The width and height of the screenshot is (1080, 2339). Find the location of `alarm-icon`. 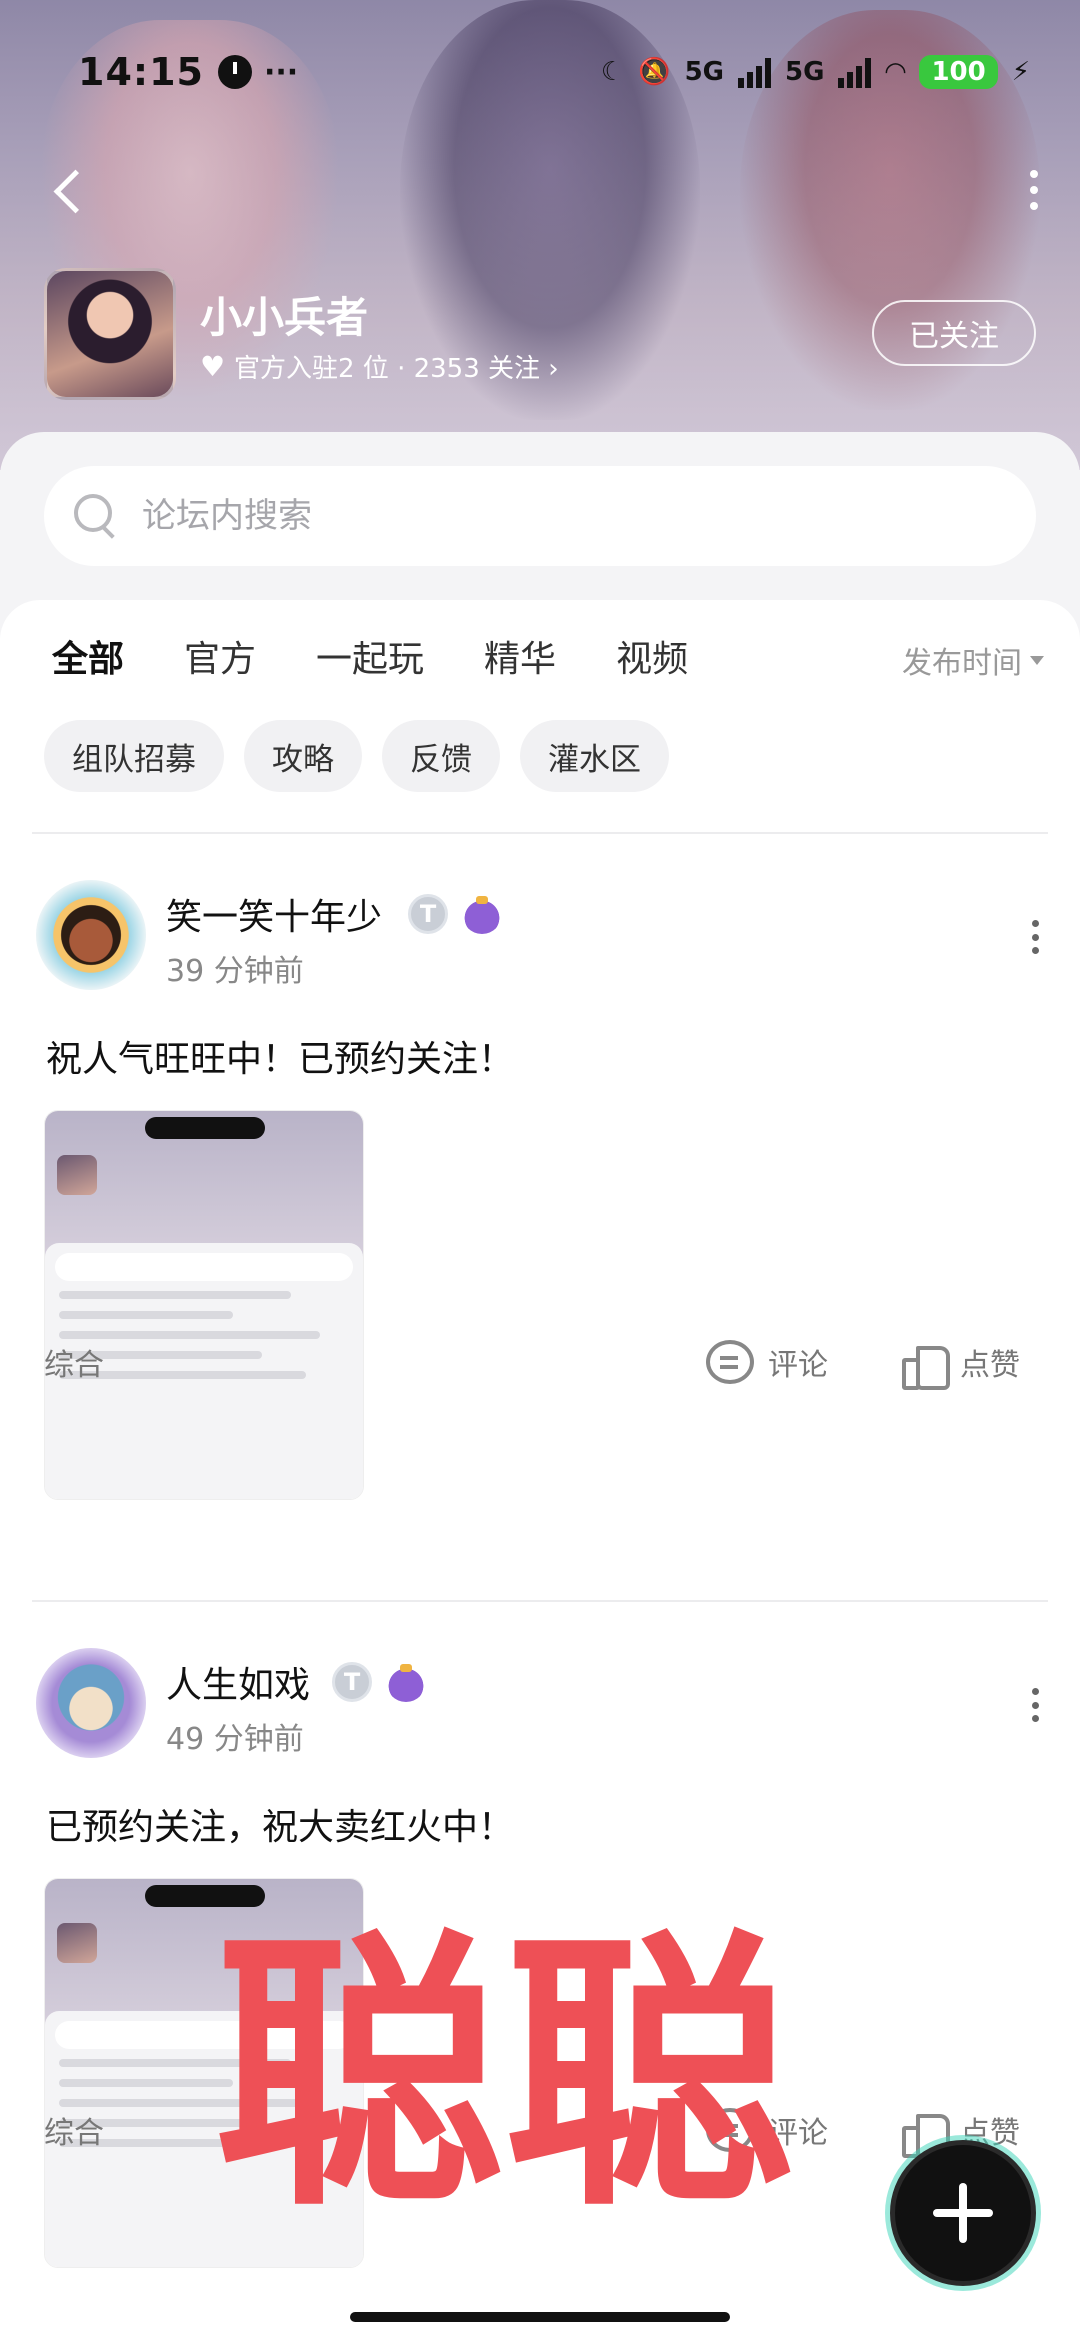

alarm-icon is located at coordinates (234, 72).